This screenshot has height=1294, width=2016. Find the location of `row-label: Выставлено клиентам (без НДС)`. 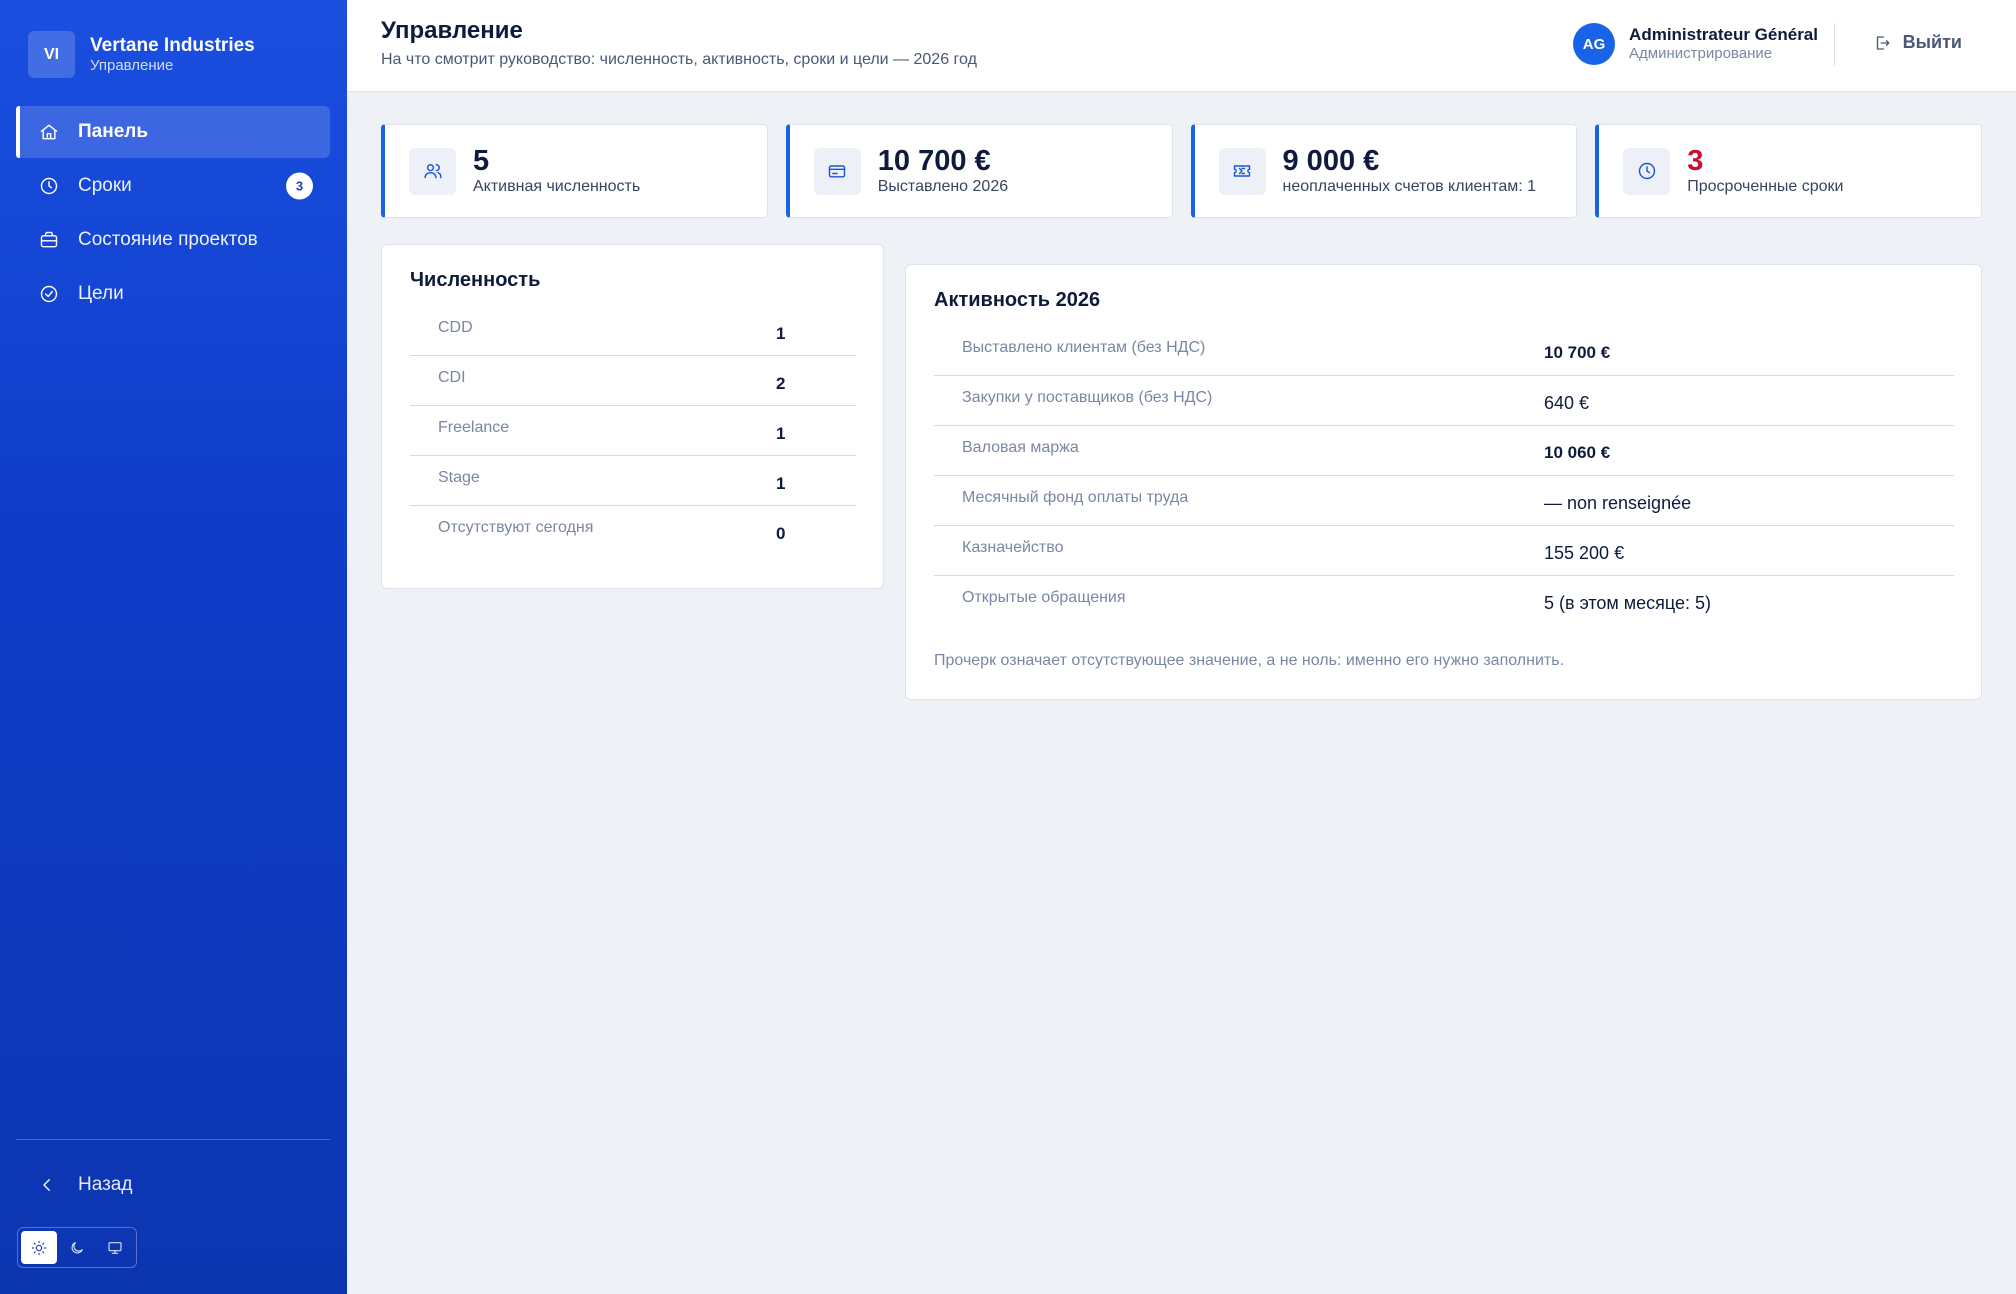

row-label: Выставлено клиентам (без НДС) is located at coordinates (1084, 347).